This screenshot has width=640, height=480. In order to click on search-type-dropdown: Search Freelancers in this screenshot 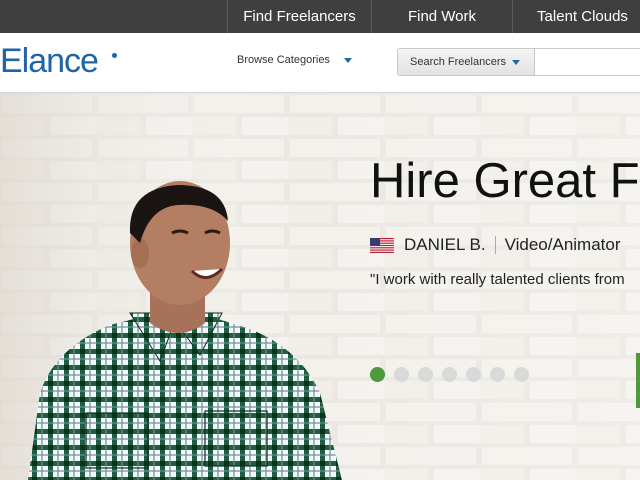, I will do `click(466, 62)`.